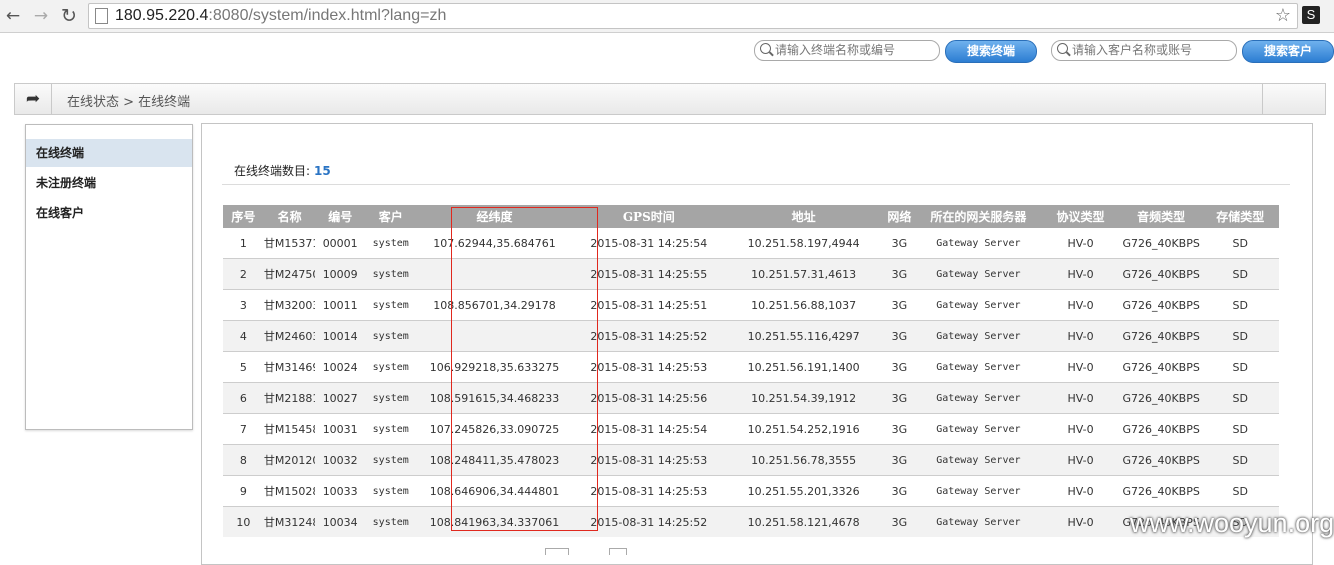 The height and width of the screenshot is (565, 1334). What do you see at coordinates (649, 216) in the screenshot?
I see `column-header: GPS时间` at bounding box center [649, 216].